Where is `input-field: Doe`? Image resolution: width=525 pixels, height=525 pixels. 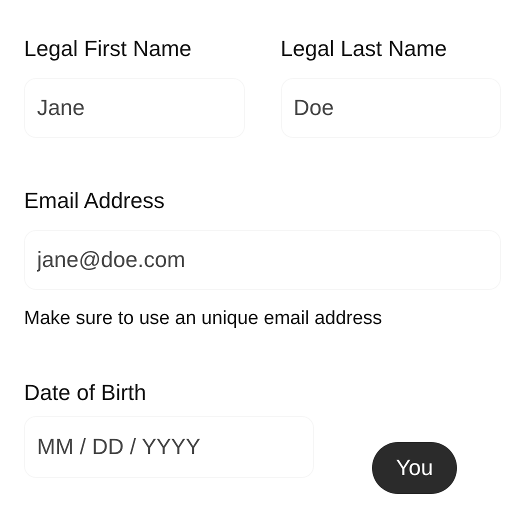 input-field: Doe is located at coordinates (390, 108).